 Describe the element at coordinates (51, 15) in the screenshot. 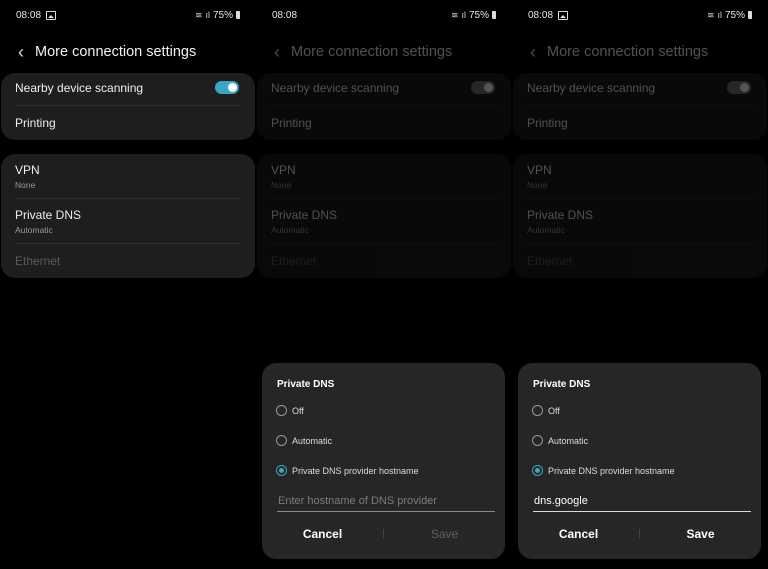

I see `gallery-icon` at that location.